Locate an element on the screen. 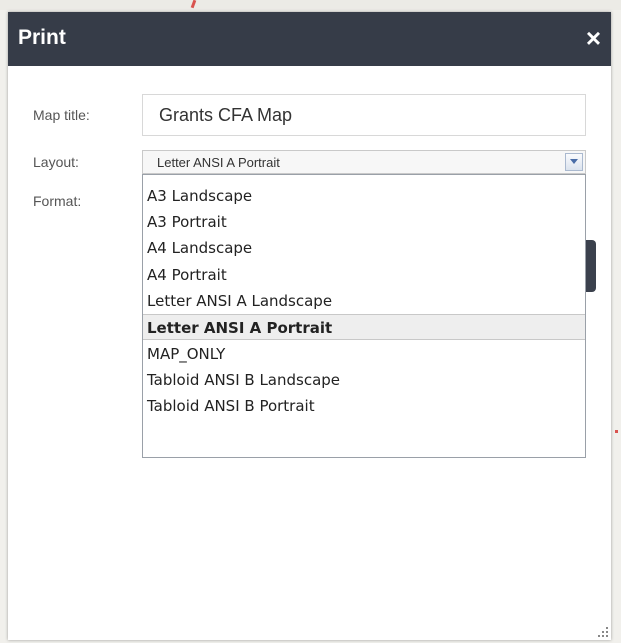 This screenshot has height=643, width=621. dialog-titlebar: Print × is located at coordinates (309, 39).